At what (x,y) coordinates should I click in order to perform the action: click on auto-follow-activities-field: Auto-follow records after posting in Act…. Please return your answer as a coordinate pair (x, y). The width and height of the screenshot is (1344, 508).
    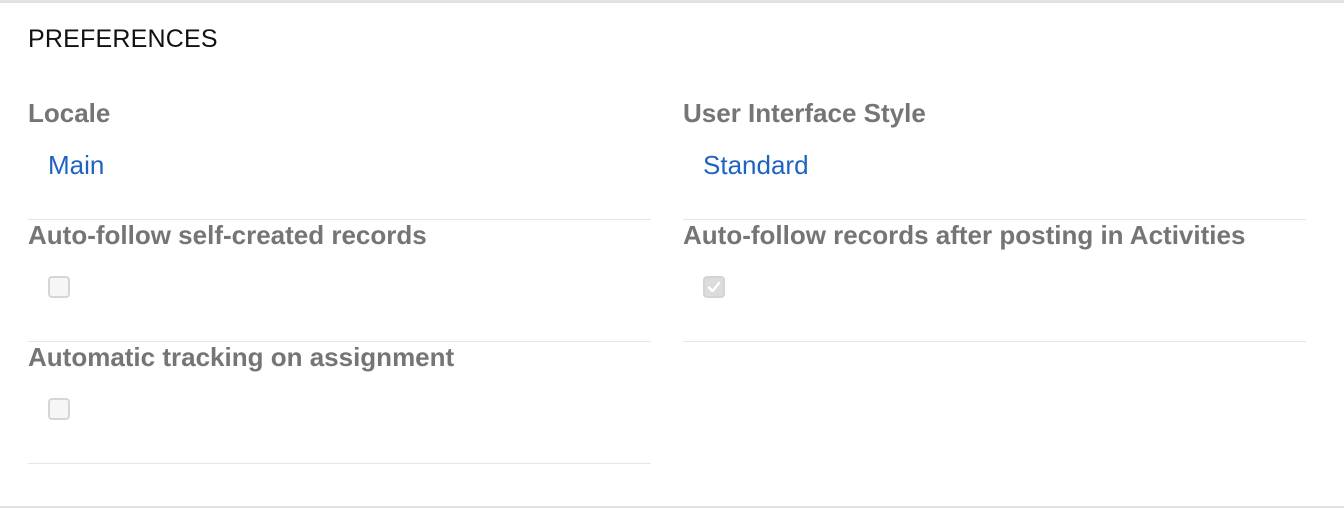
    Looking at the image, I should click on (994, 281).